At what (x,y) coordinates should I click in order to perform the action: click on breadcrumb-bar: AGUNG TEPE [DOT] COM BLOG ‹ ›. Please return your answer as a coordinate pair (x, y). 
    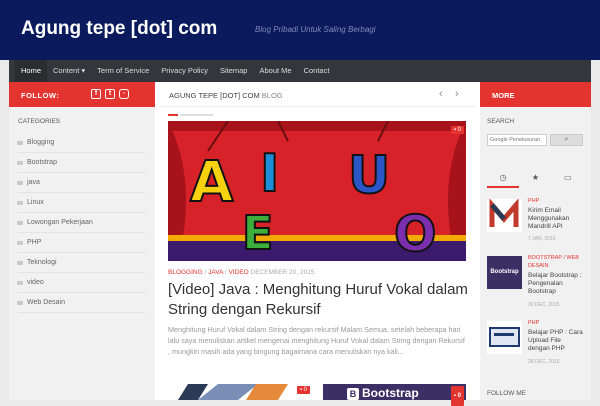
    Looking at the image, I should click on (317, 94).